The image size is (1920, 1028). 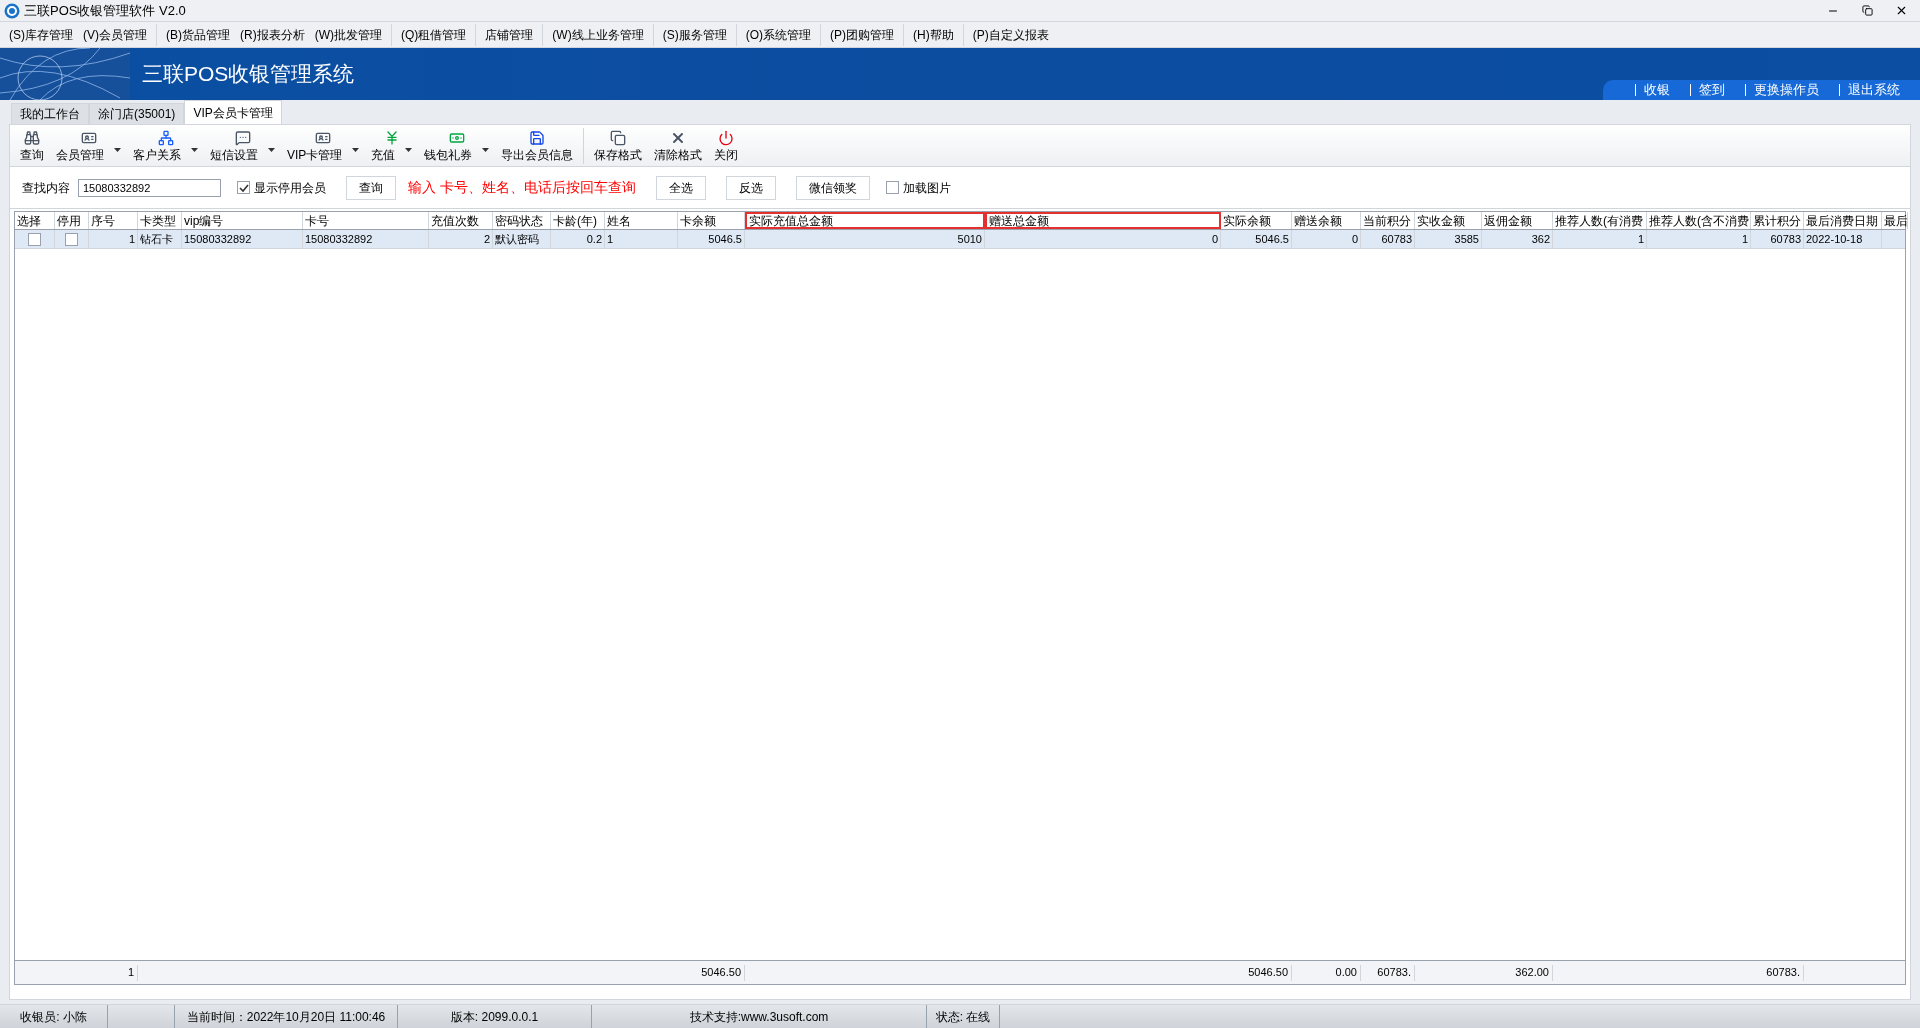 What do you see at coordinates (1448, 220) in the screenshot?
I see `column-header: 实收金额` at bounding box center [1448, 220].